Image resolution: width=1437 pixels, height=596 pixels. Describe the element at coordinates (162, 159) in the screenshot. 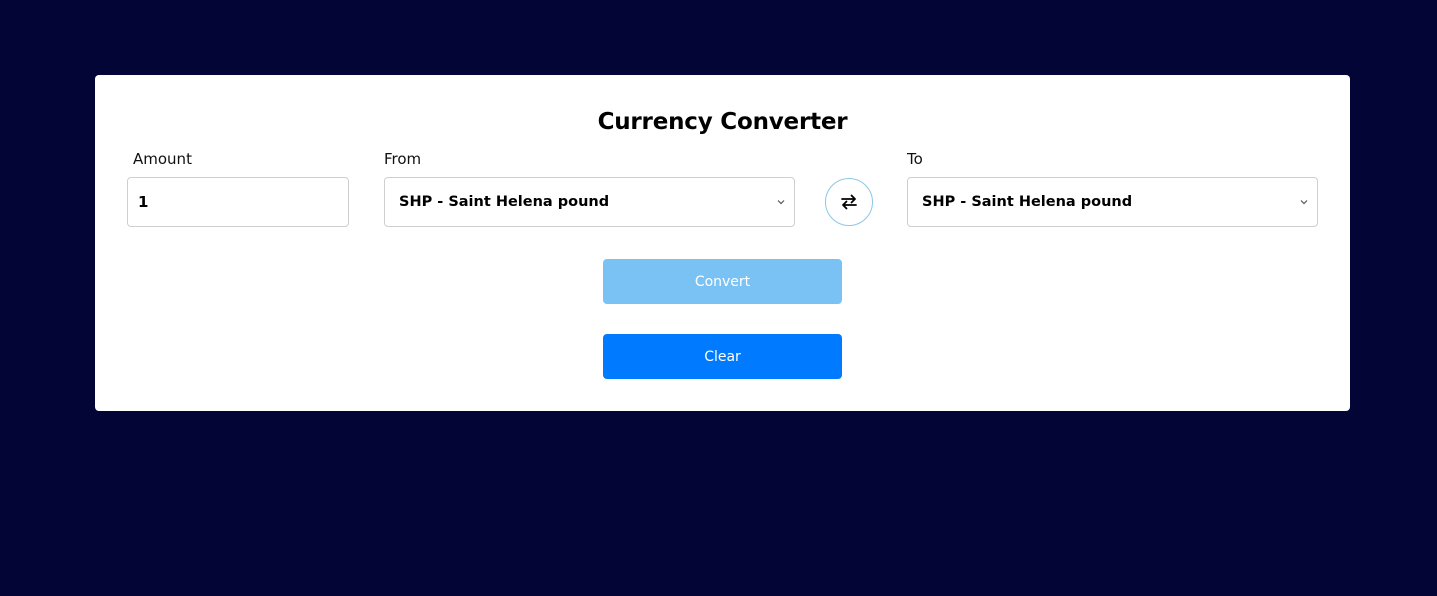

I see `amount-label: Amount` at that location.